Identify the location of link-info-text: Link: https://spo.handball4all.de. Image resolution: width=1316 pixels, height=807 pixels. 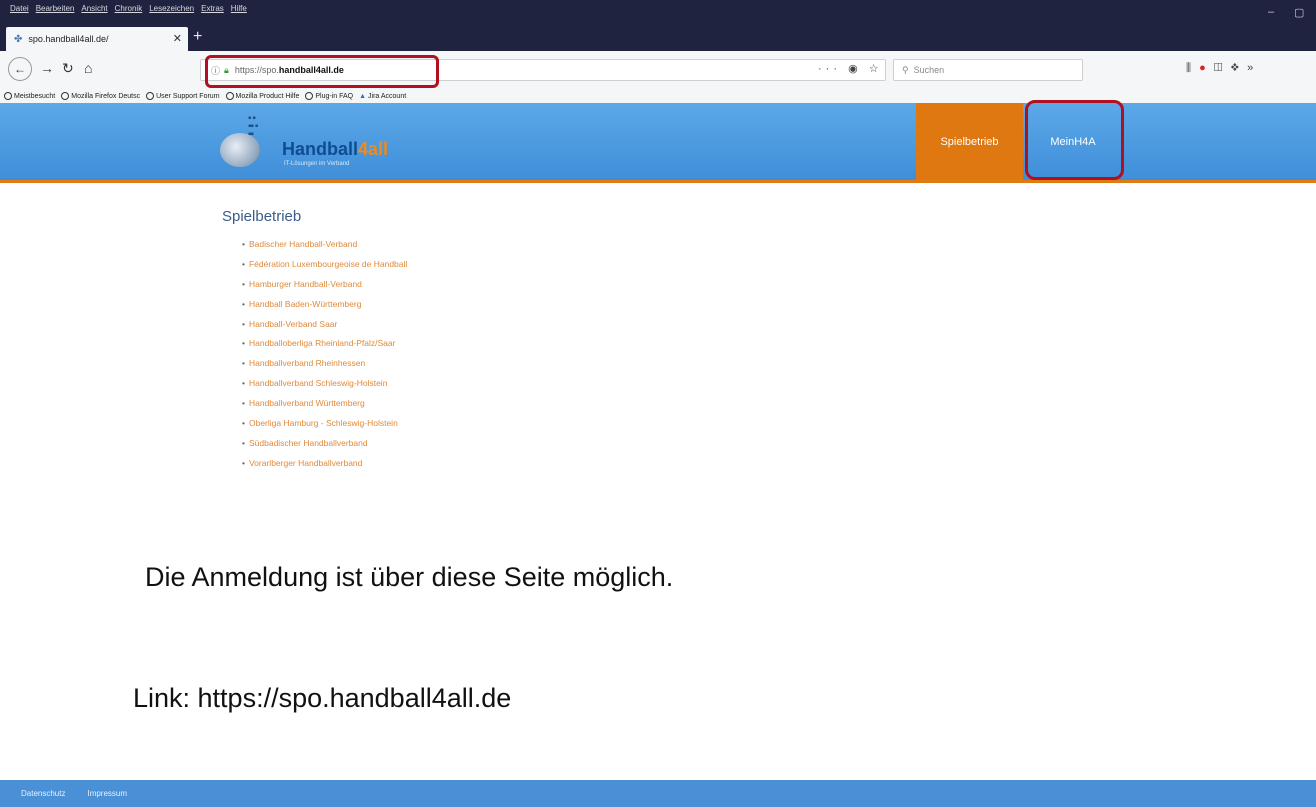
(322, 698).